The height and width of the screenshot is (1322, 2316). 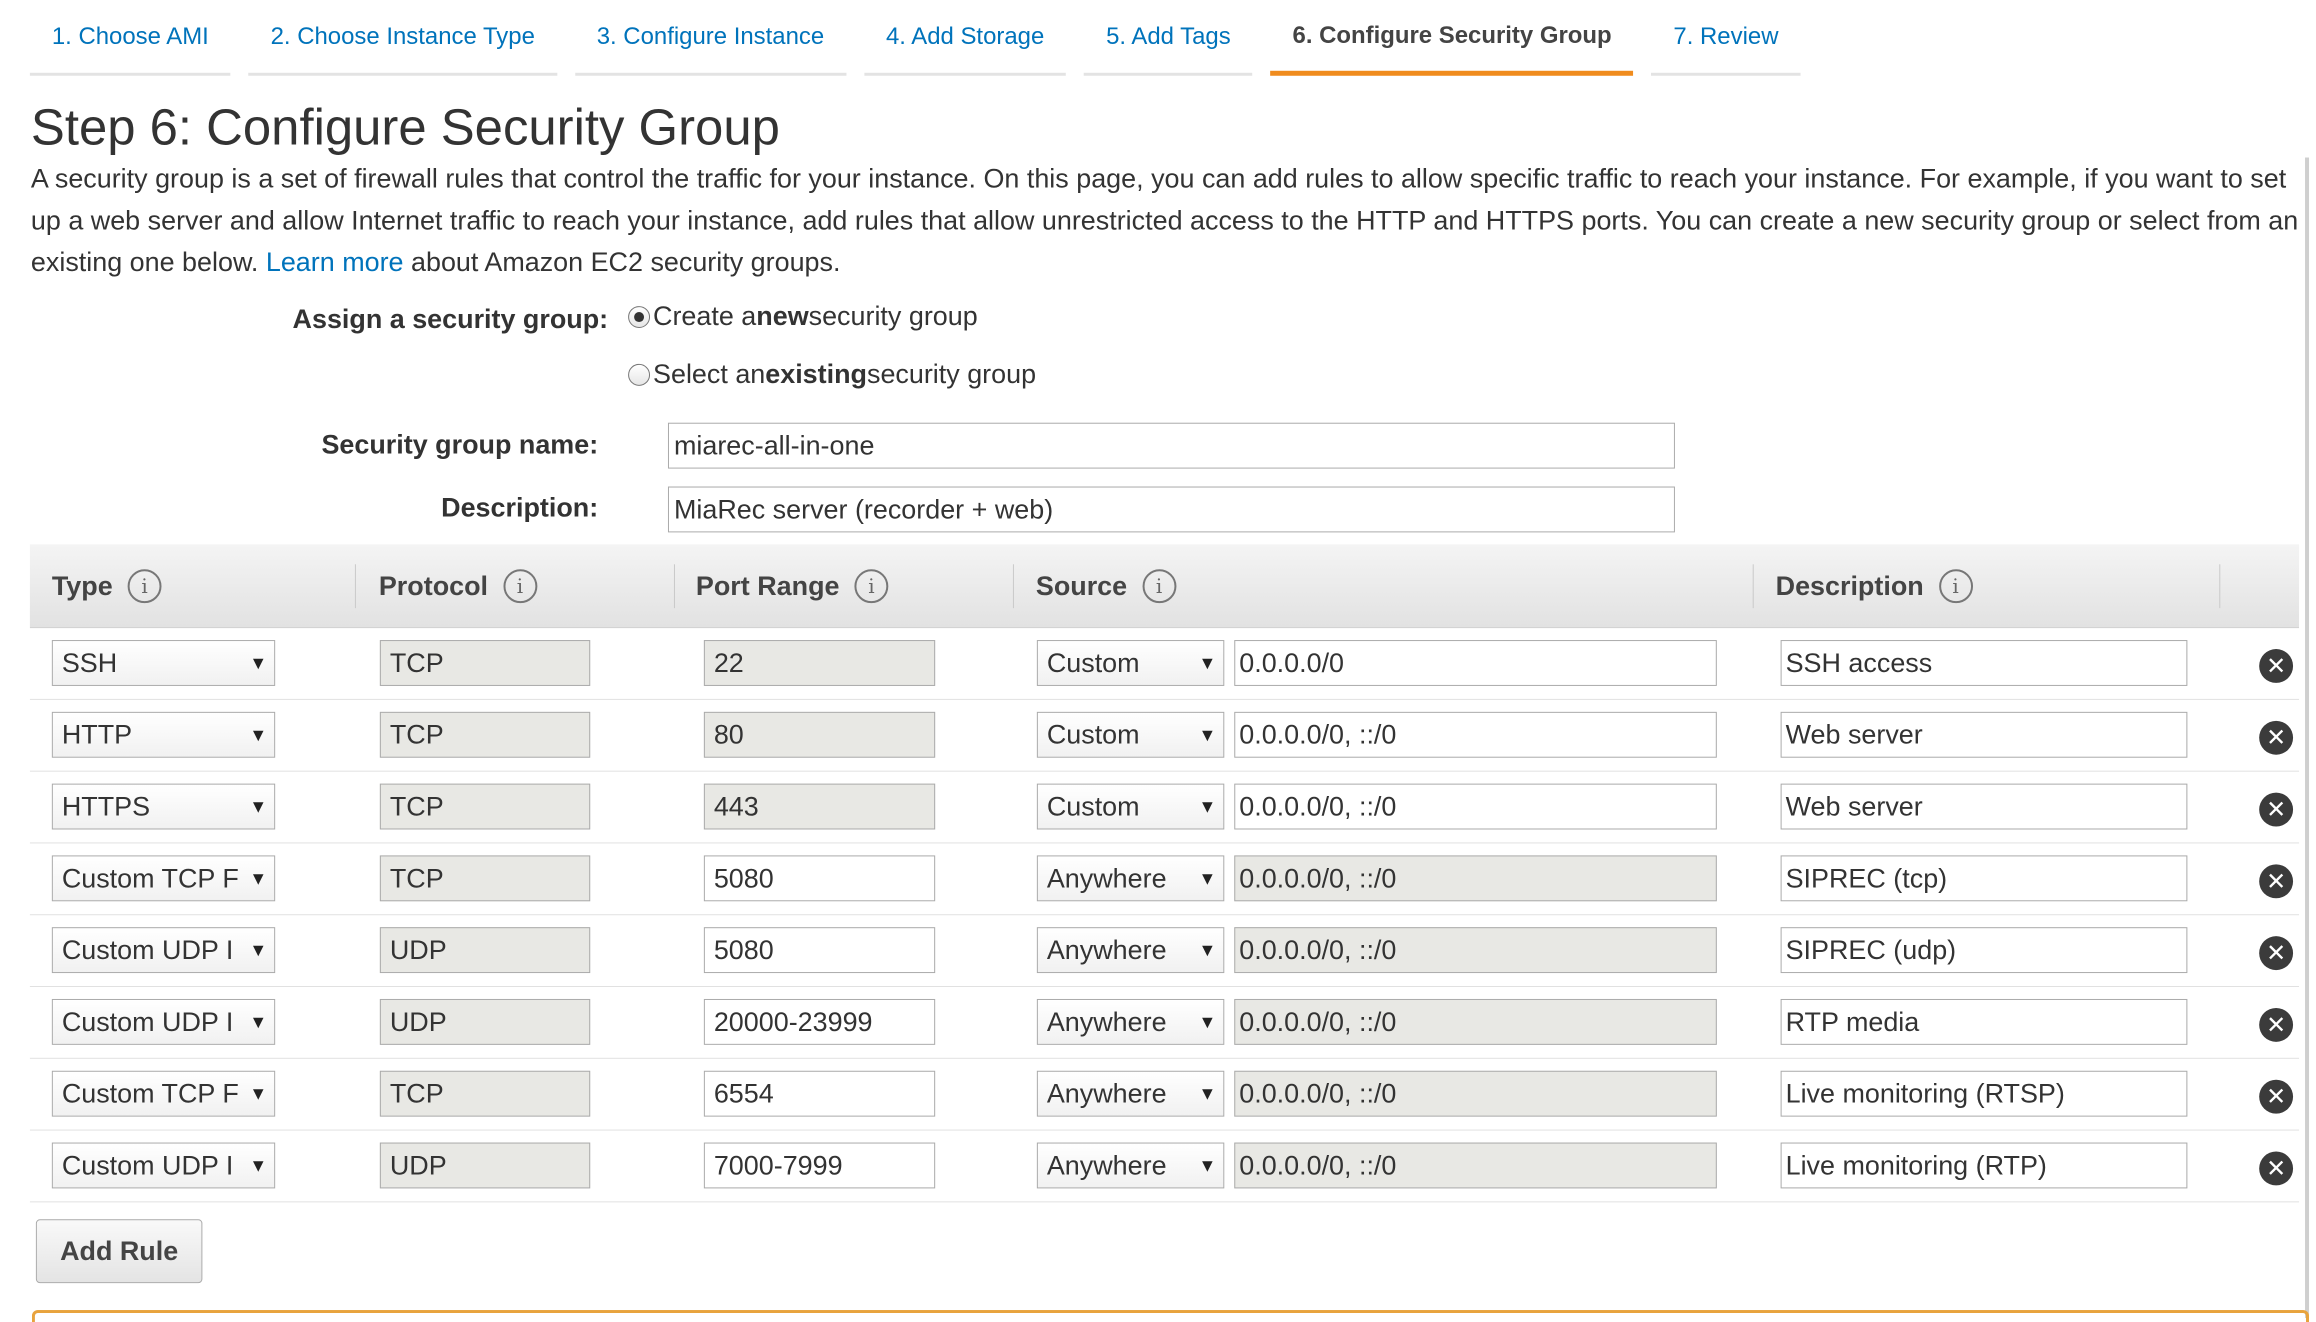 I want to click on page-title: Step 6: Configure Security Group, so click(x=405, y=127).